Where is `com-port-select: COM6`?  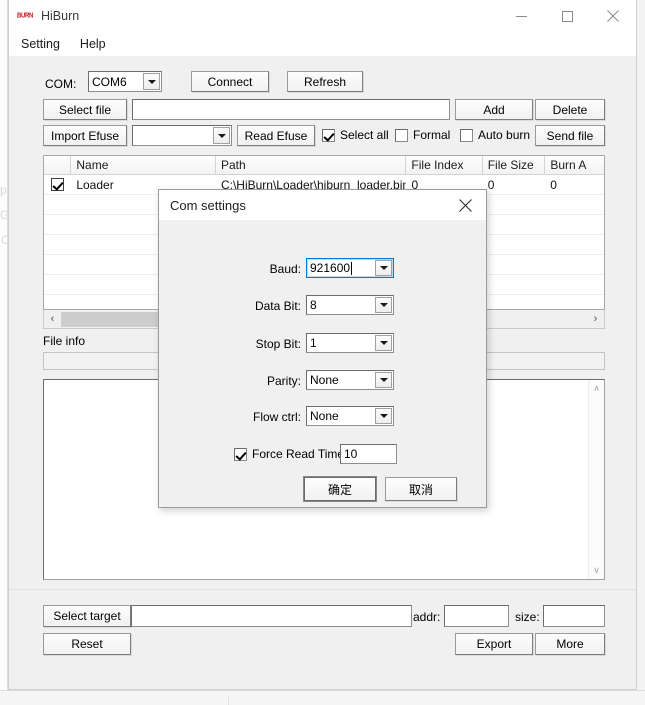 com-port-select: COM6 is located at coordinates (125, 81).